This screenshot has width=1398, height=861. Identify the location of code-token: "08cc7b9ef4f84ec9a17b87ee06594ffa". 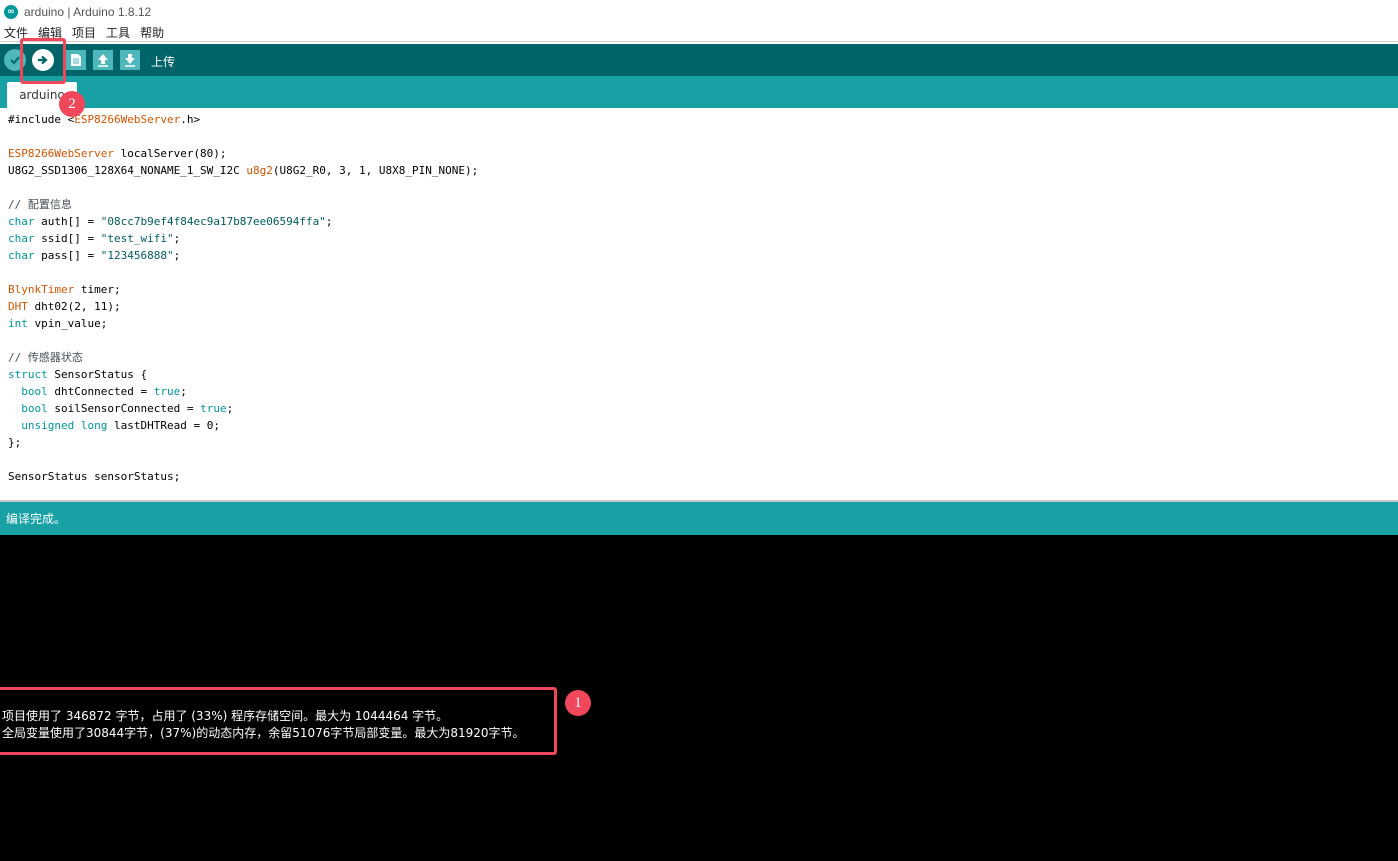
(213, 221).